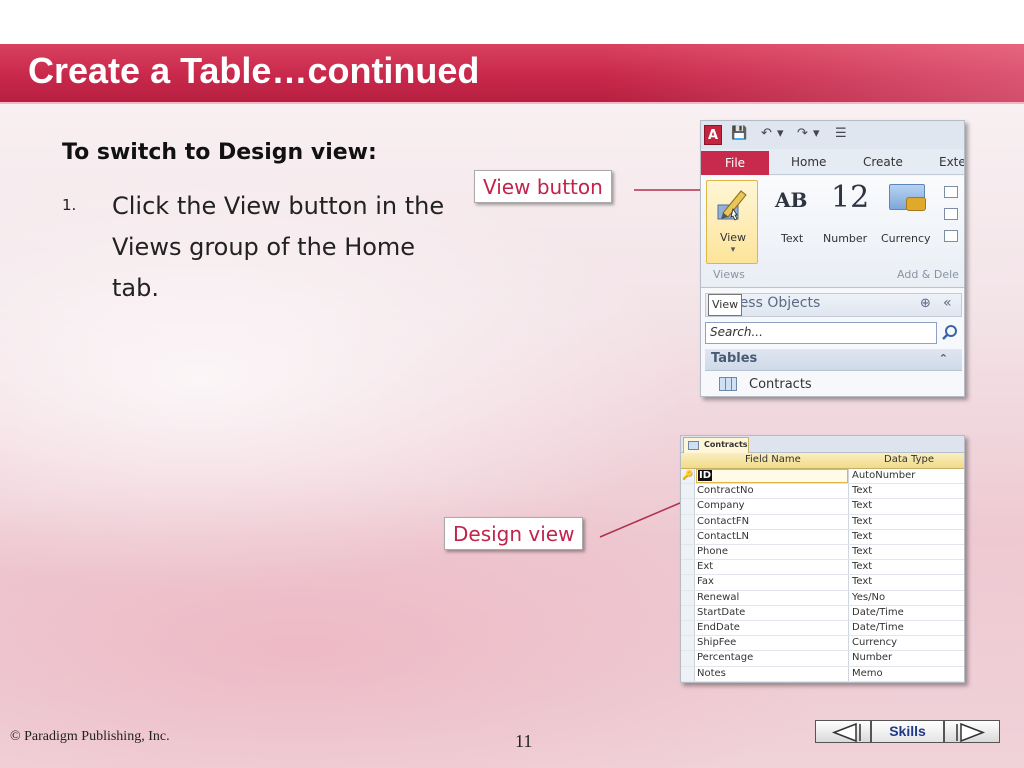 The height and width of the screenshot is (768, 1024). Describe the element at coordinates (705, 581) in the screenshot. I see `field-name-cell: Fax` at that location.